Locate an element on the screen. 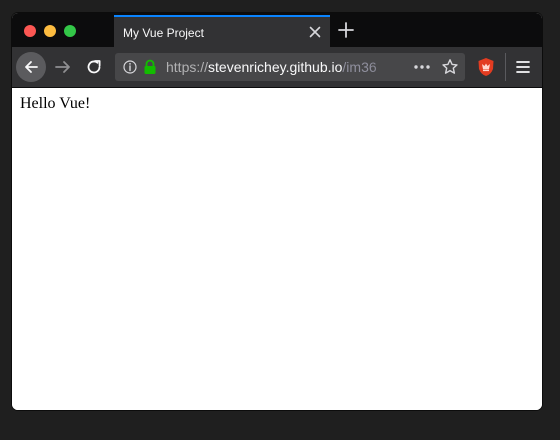 Image resolution: width=560 pixels, height=440 pixels. tab-title: My Vue Project is located at coordinates (163, 33).